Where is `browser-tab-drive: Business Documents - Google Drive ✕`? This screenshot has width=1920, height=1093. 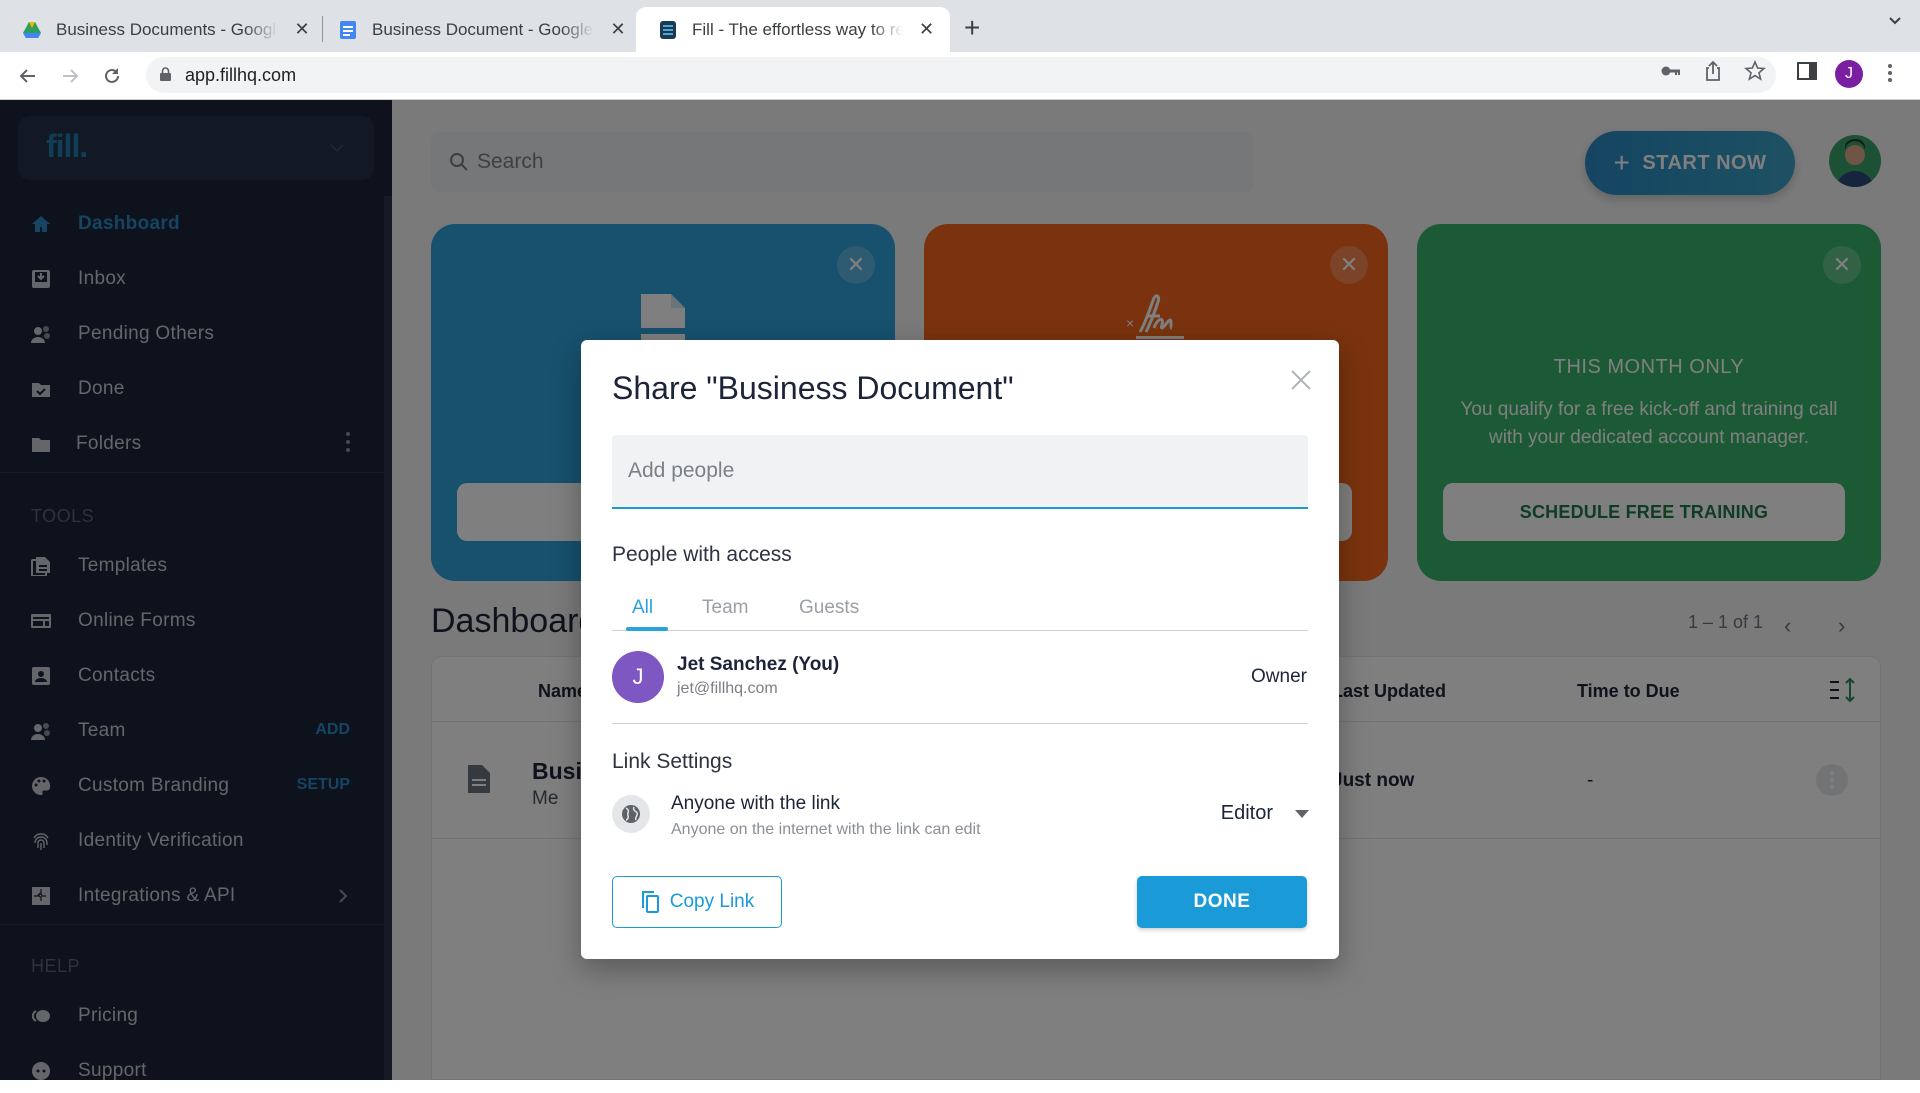
browser-tab-drive: Business Documents - Google Drive ✕ is located at coordinates (163, 29).